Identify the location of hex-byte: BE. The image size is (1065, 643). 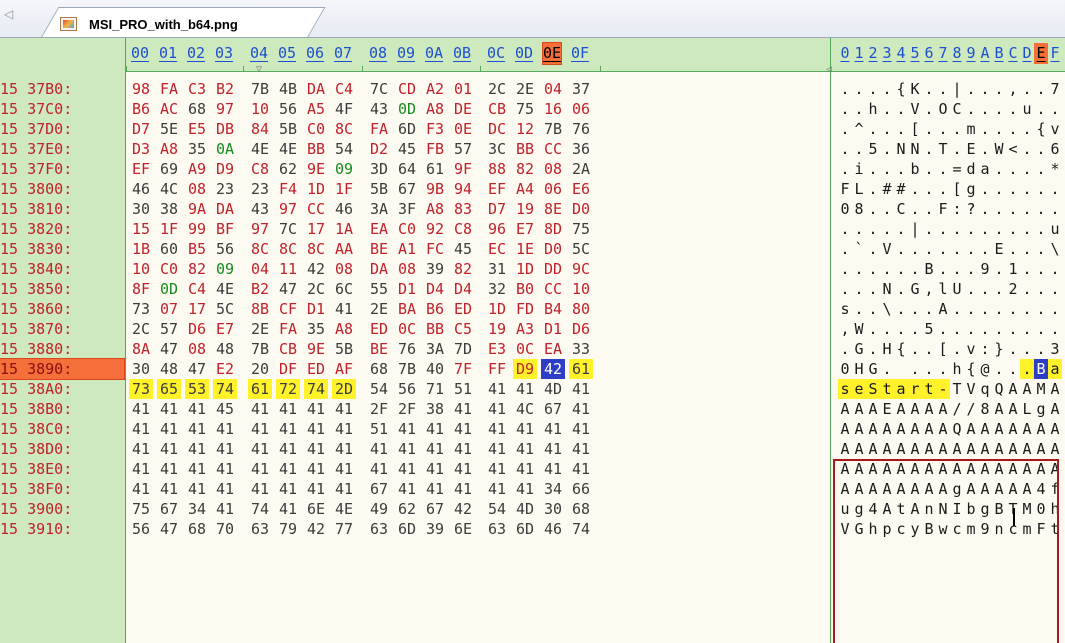
(379, 349).